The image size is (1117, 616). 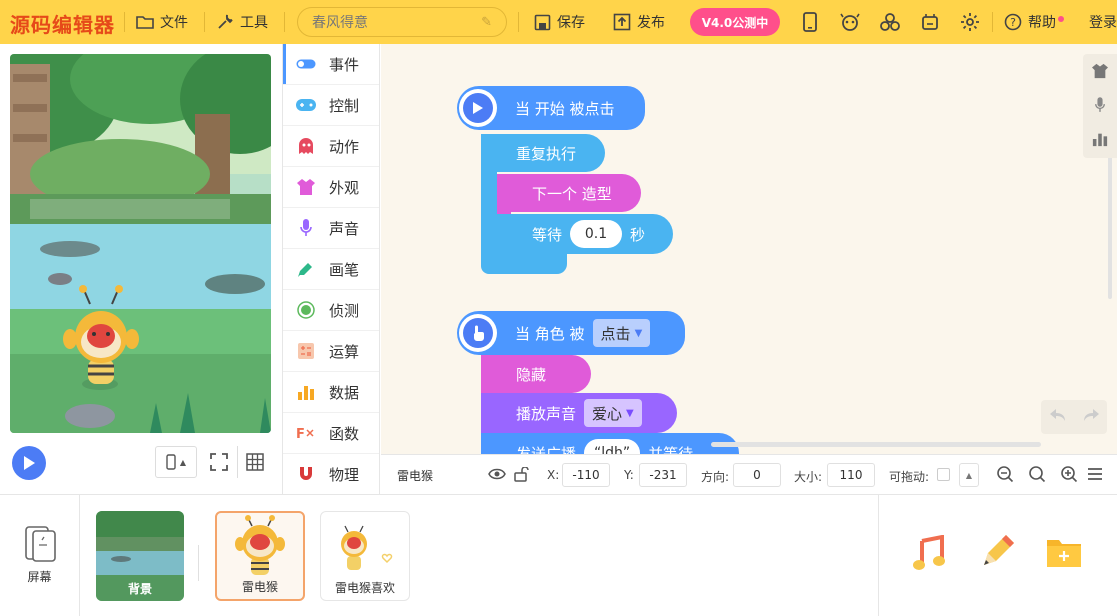 What do you see at coordinates (1064, 554) in the screenshot?
I see `upload-sprite-button` at bounding box center [1064, 554].